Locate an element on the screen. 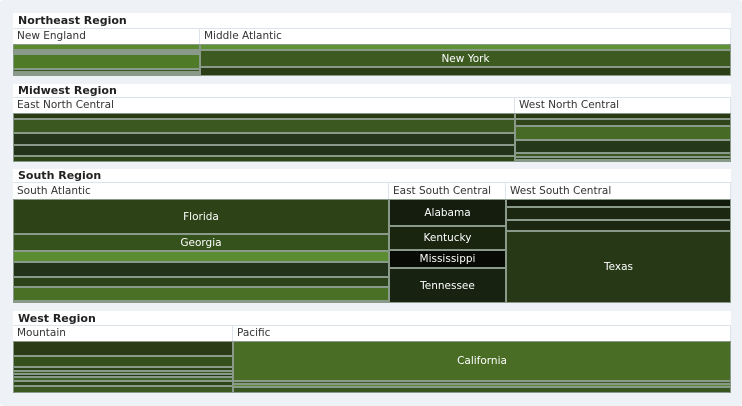 The image size is (742, 406). treemap-cell-kentucky: Kentucky is located at coordinates (447, 238).